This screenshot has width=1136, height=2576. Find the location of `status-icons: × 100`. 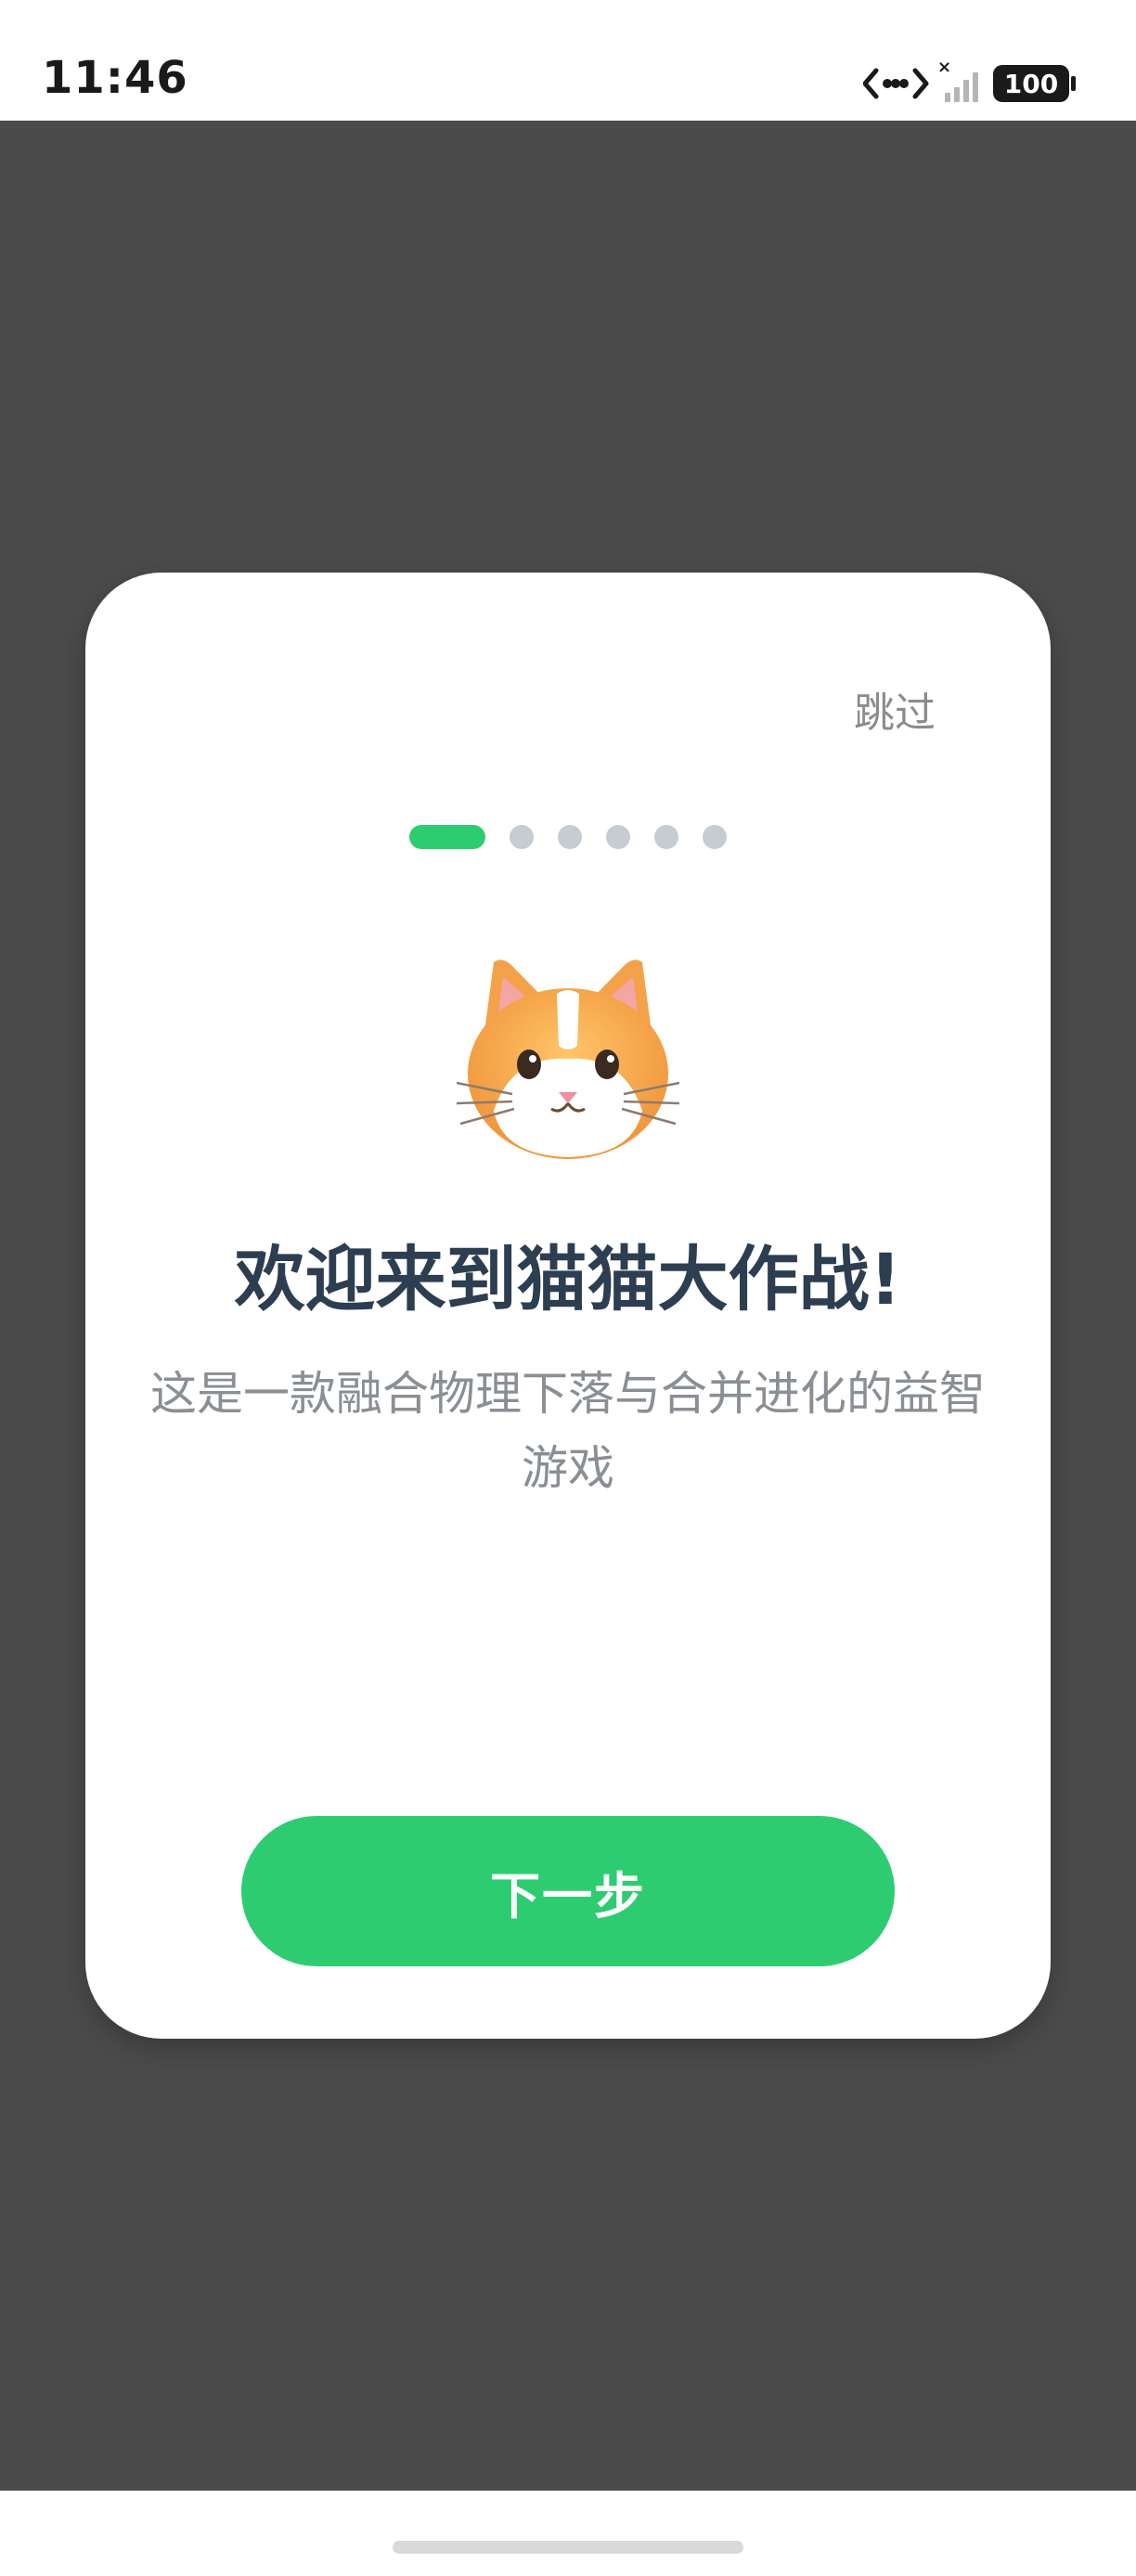

status-icons: × 100 is located at coordinates (979, 84).